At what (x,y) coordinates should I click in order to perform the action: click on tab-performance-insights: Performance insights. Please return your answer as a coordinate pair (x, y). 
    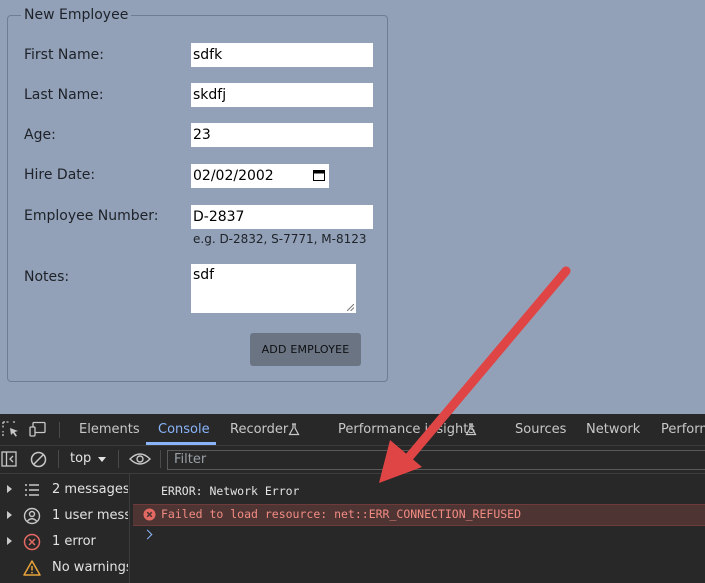
    Looking at the image, I should click on (406, 429).